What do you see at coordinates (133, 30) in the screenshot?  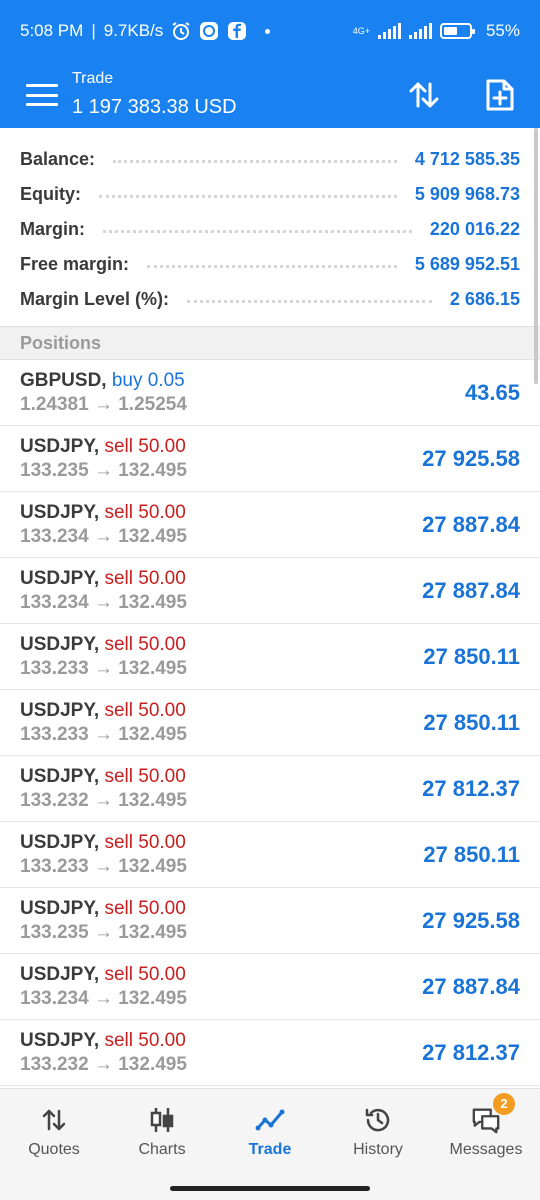 I see `status-speed: 9.7KB/s` at bounding box center [133, 30].